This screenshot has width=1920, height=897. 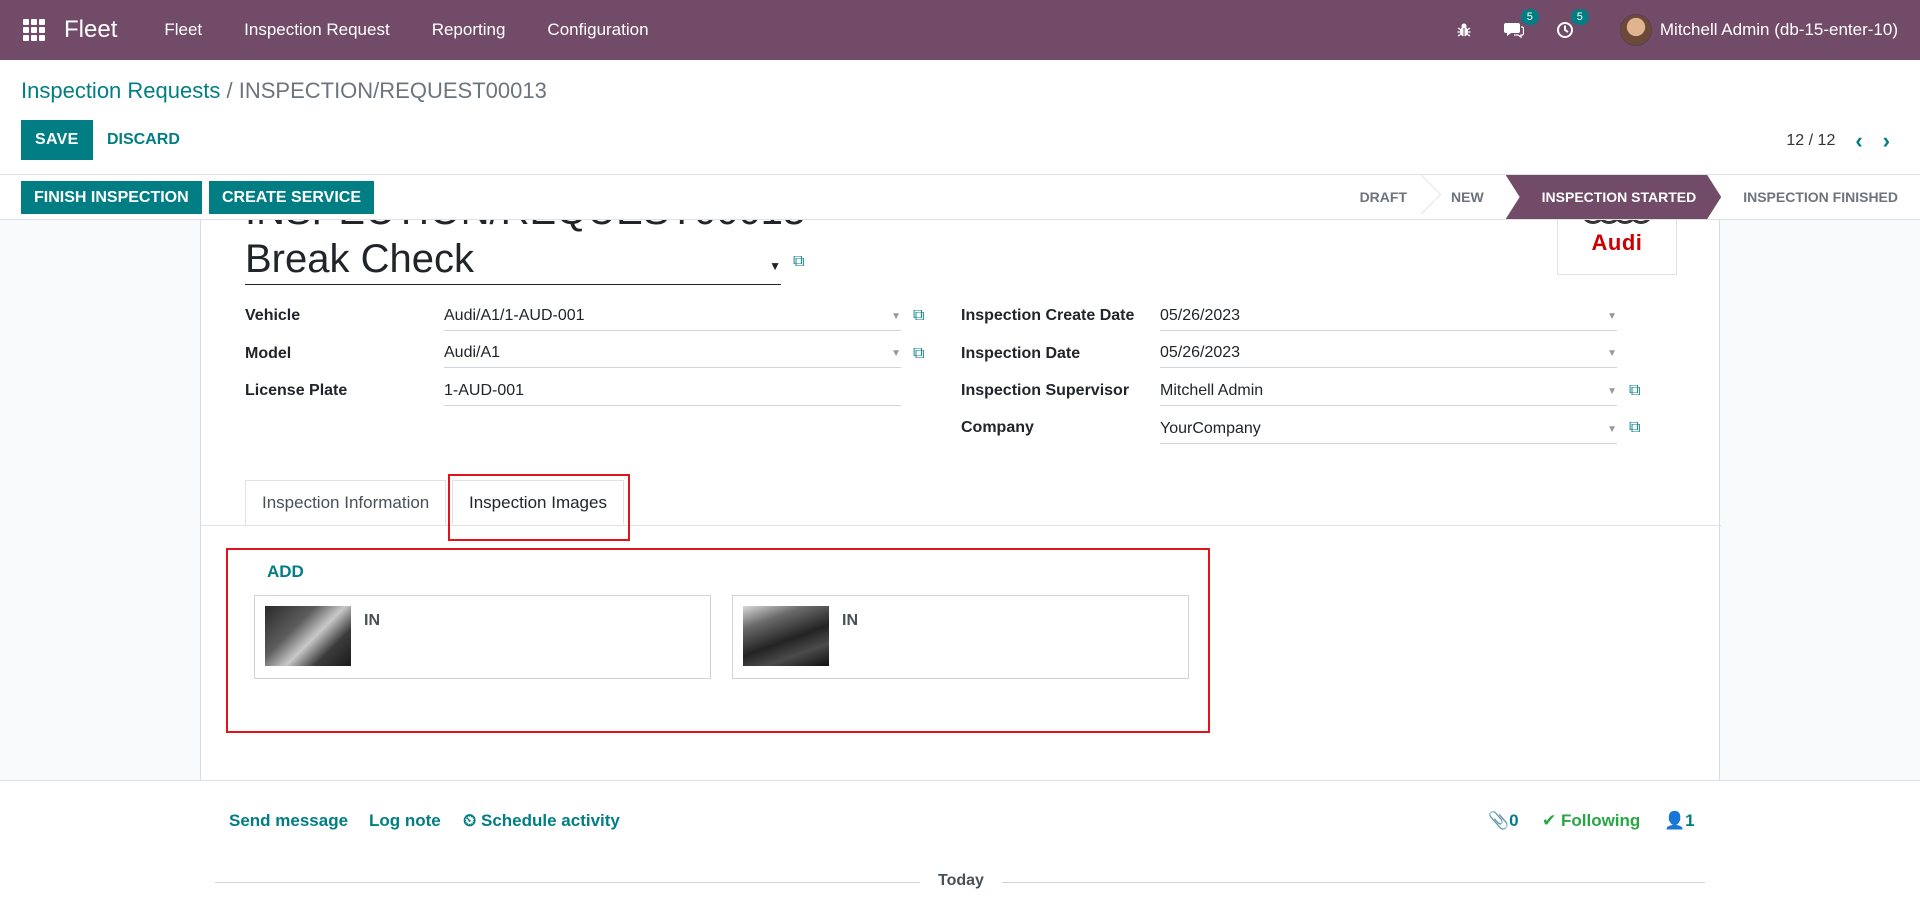 I want to click on today-label: Today, so click(x=961, y=881).